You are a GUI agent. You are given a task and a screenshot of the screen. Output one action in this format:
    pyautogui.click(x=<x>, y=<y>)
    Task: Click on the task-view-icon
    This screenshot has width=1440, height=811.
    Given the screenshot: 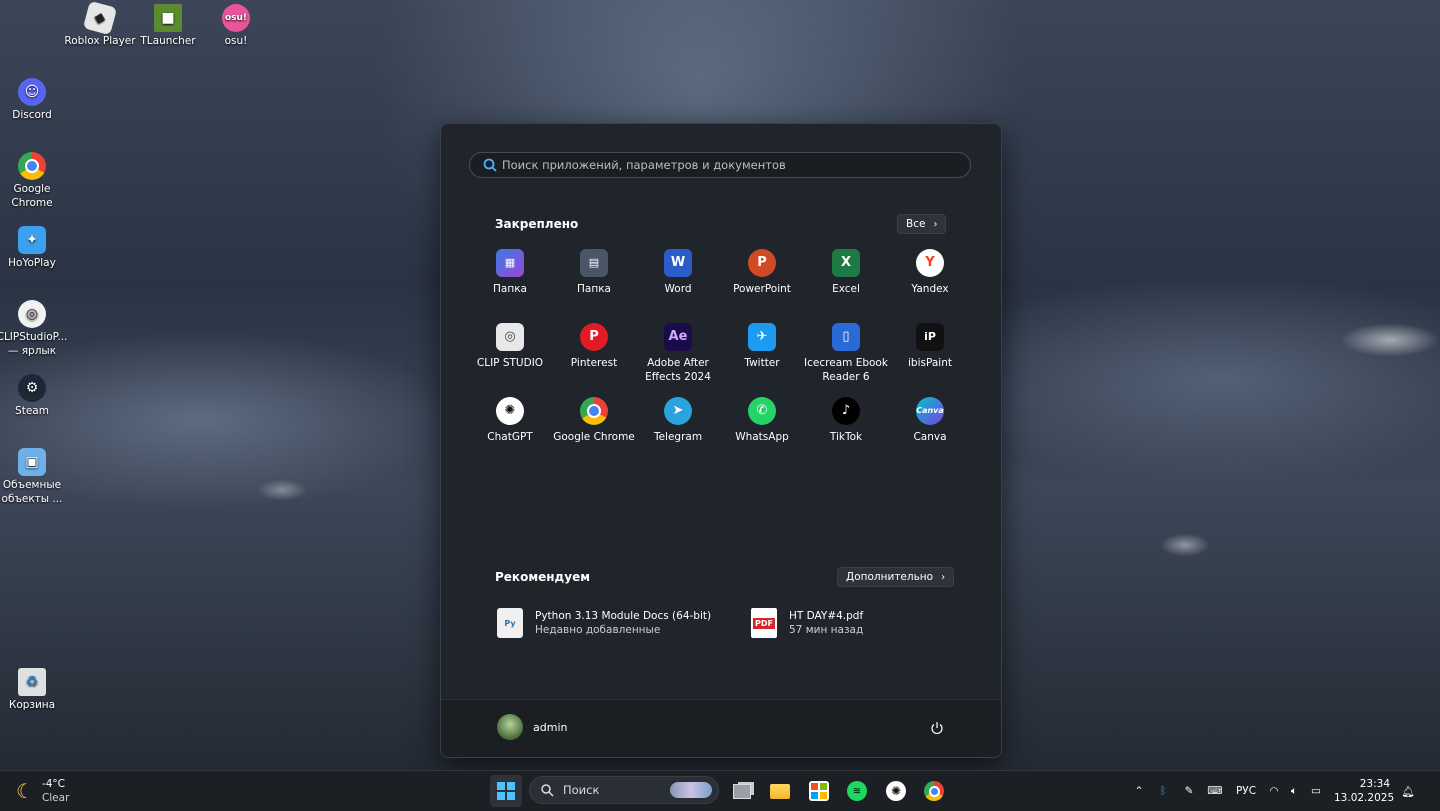 What is the action you would take?
    pyautogui.click(x=742, y=791)
    